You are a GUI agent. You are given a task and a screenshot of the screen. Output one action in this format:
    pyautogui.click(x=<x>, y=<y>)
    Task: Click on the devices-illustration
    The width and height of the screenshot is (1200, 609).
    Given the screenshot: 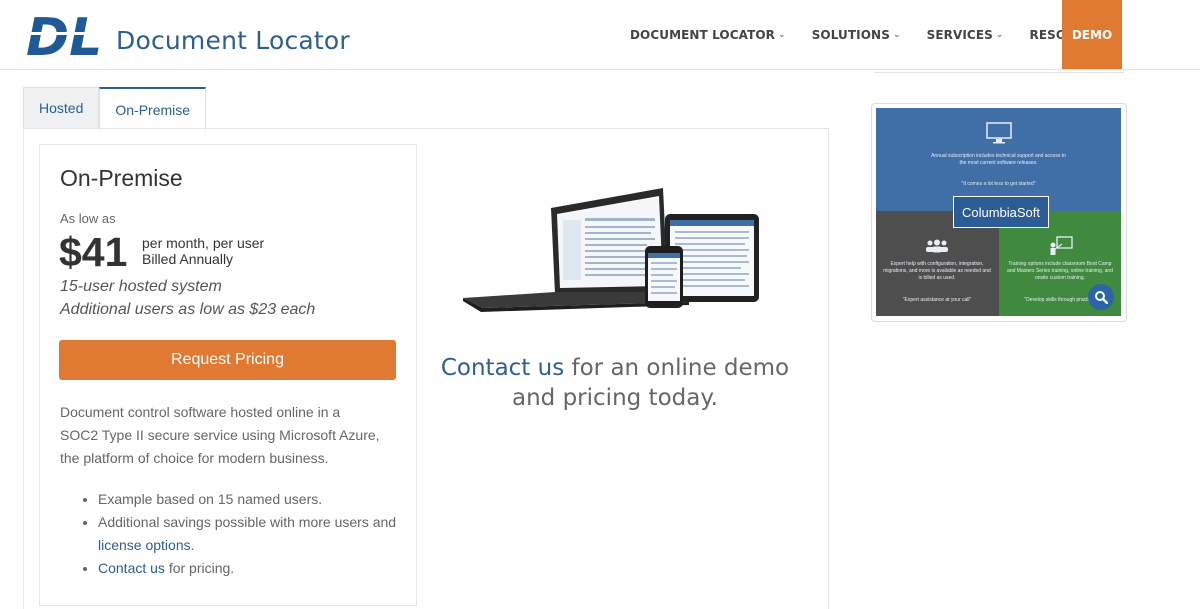 What is the action you would take?
    pyautogui.click(x=611, y=250)
    